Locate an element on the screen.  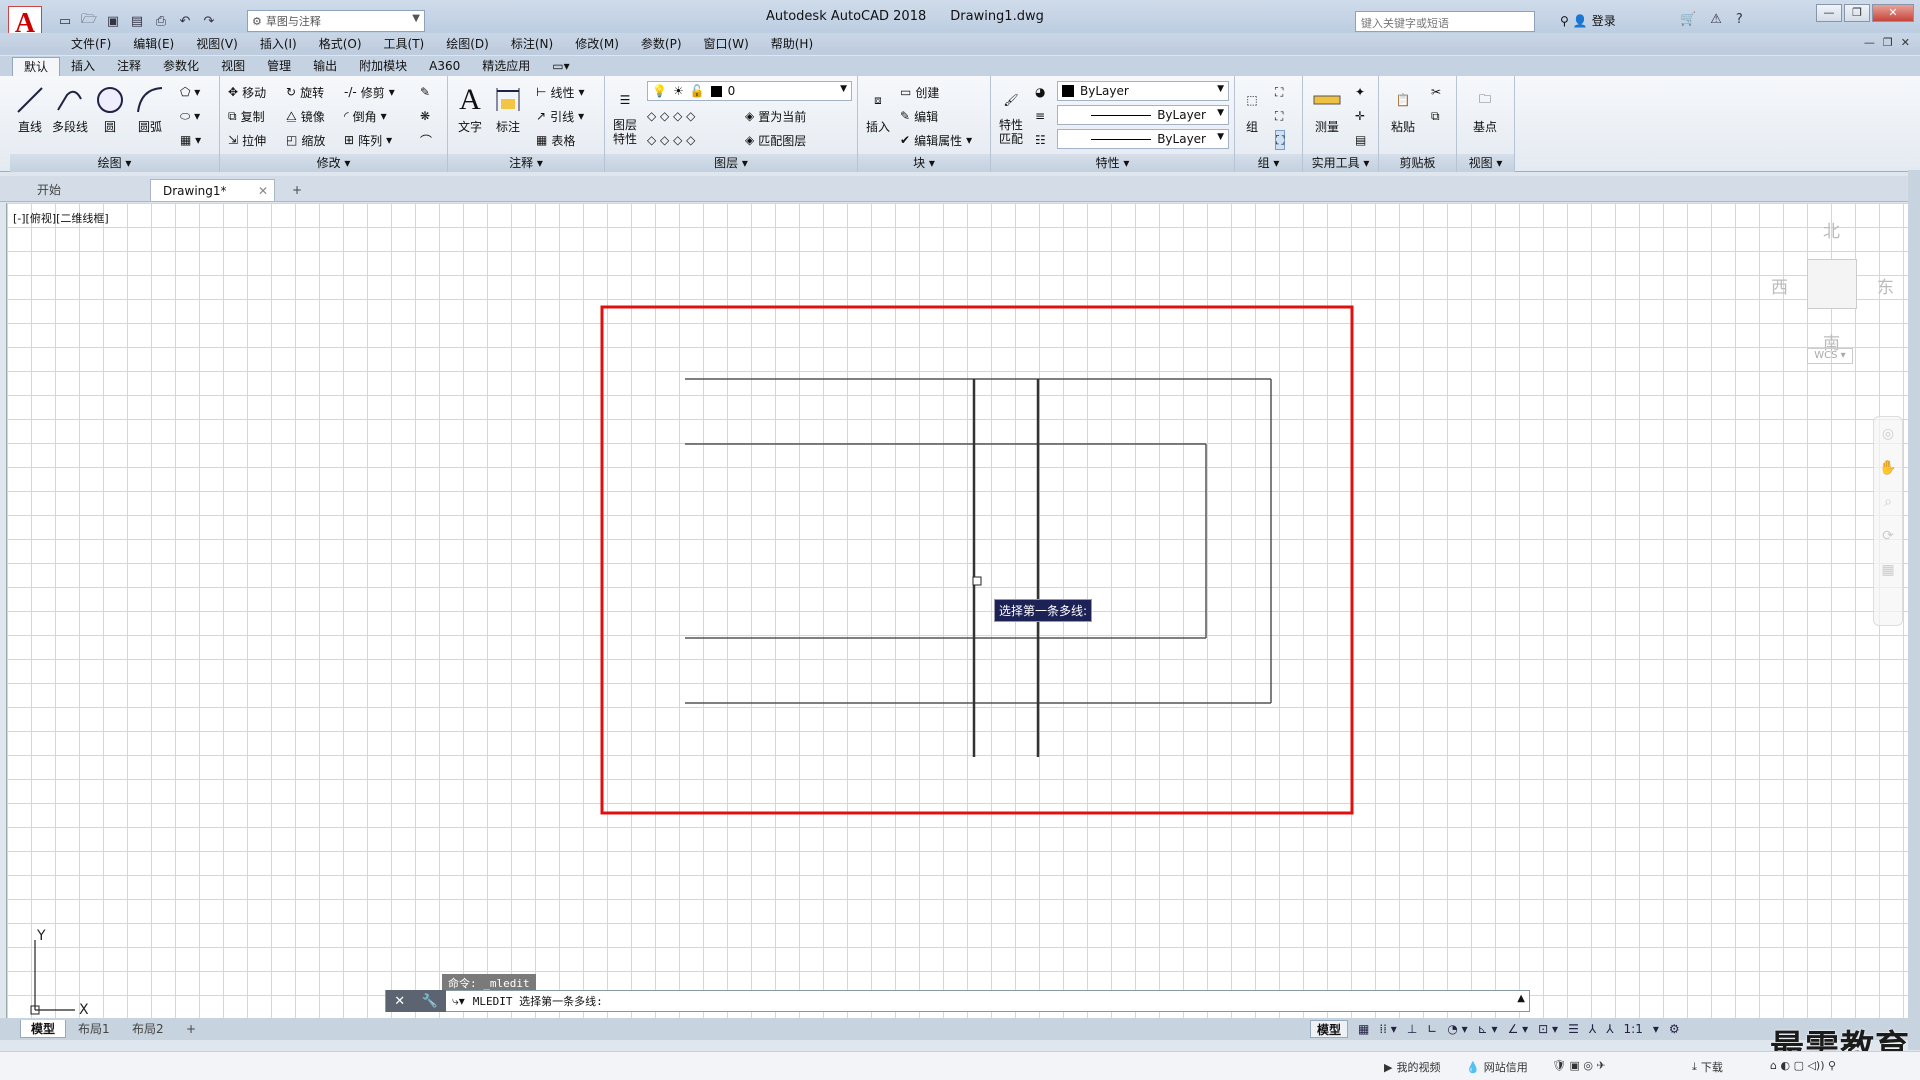
copy-clip-icon: ⧉ is located at coordinates (1435, 116).